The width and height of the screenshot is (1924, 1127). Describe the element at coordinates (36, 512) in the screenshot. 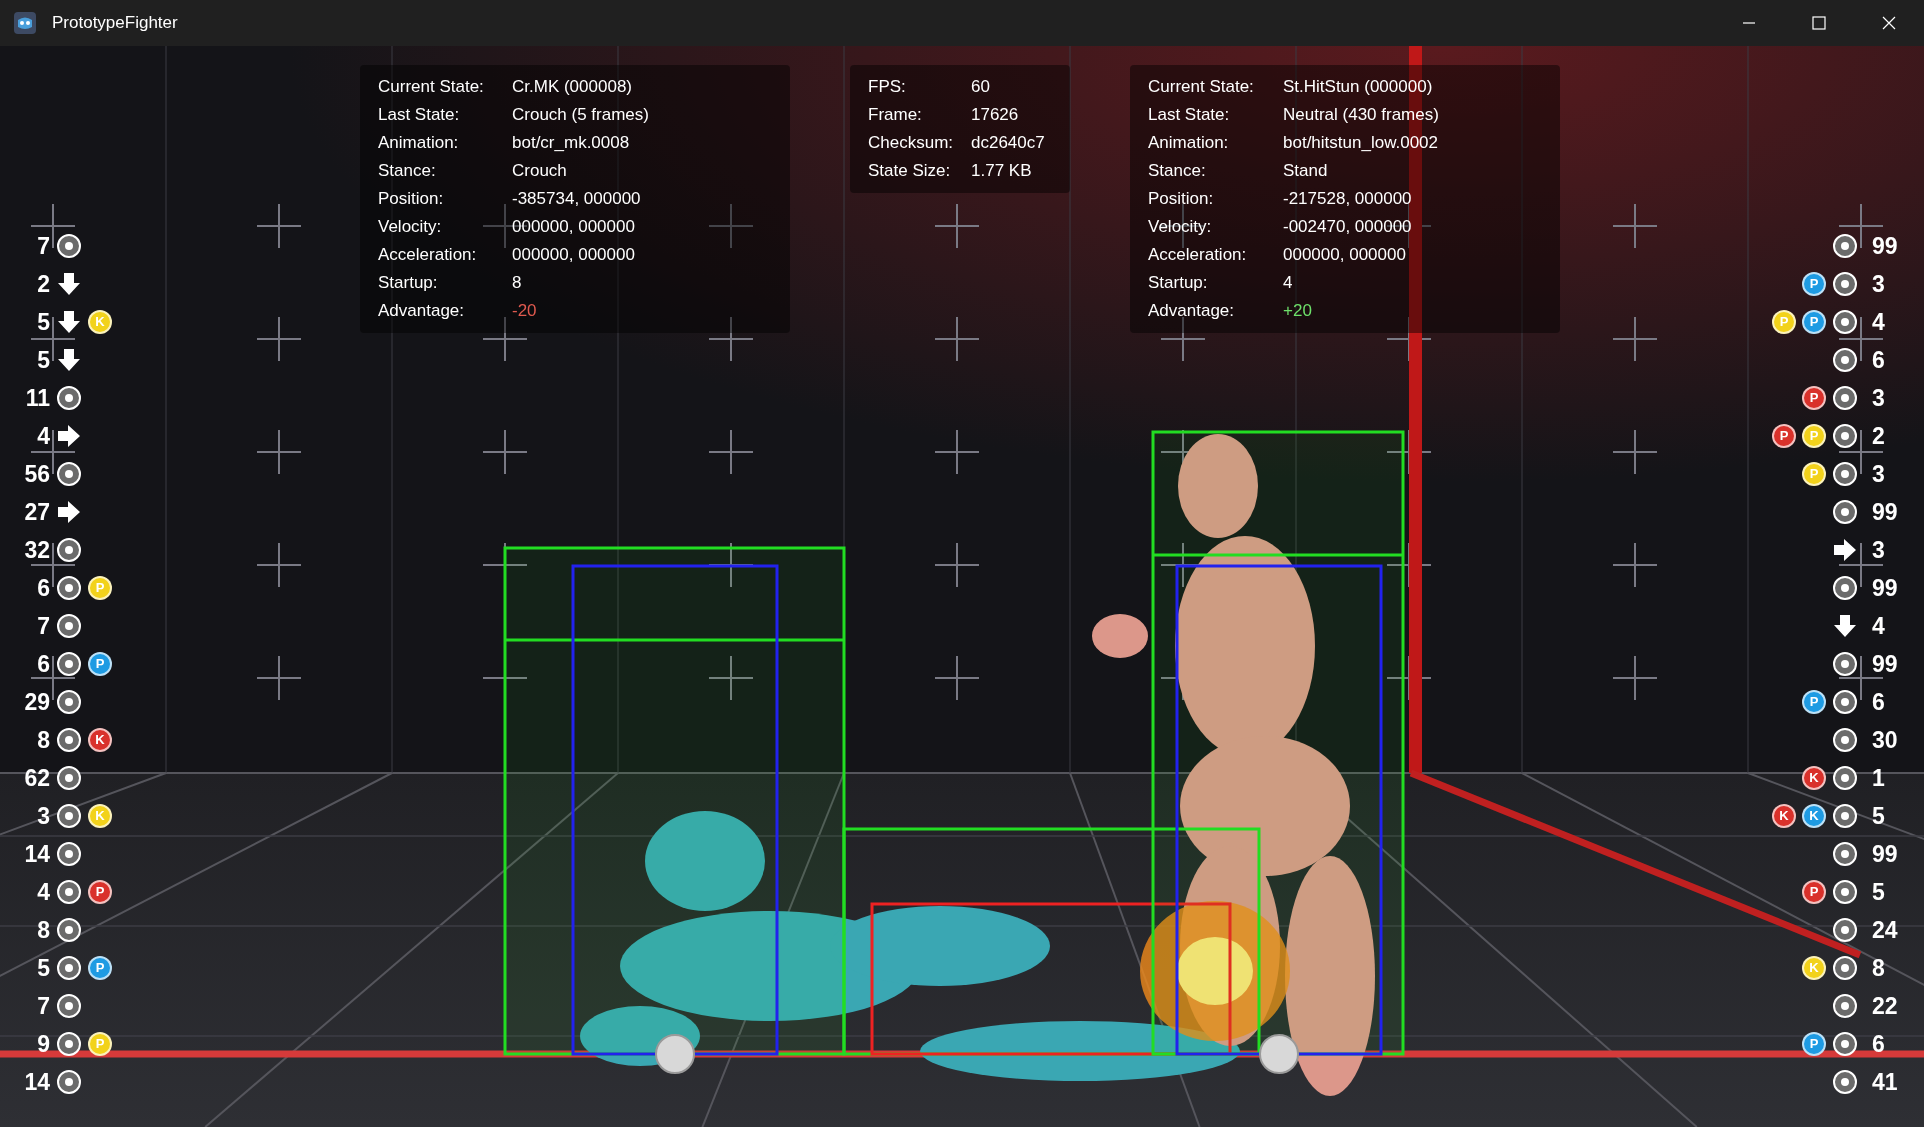

I see `frame-count: 27` at that location.